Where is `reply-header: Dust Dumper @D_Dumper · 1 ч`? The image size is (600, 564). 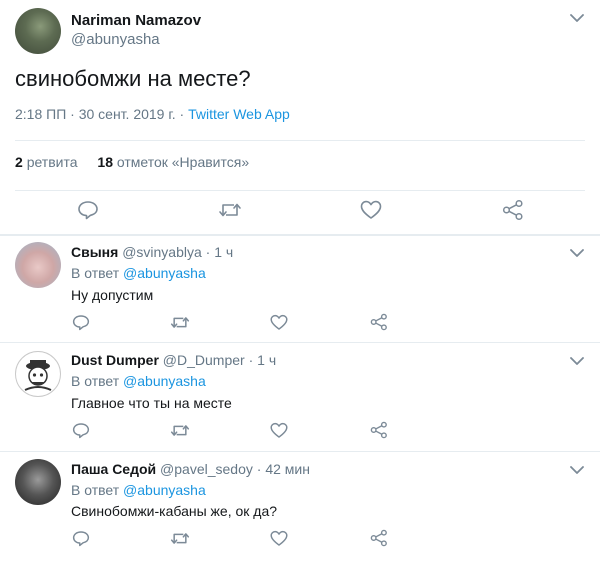 reply-header: Dust Dumper @D_Dumper · 1 ч is located at coordinates (173, 360).